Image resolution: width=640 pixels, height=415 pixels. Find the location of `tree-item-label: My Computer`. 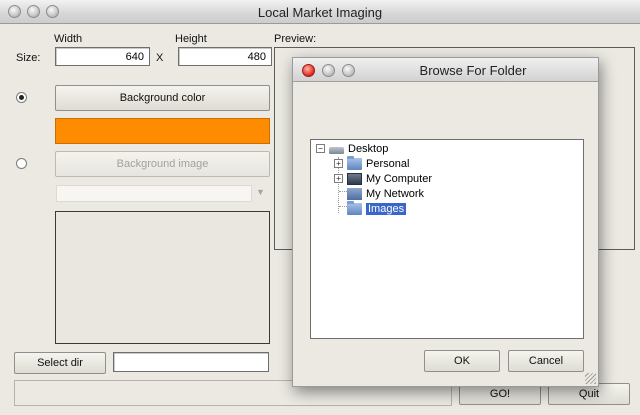

tree-item-label: My Computer is located at coordinates (399, 178).